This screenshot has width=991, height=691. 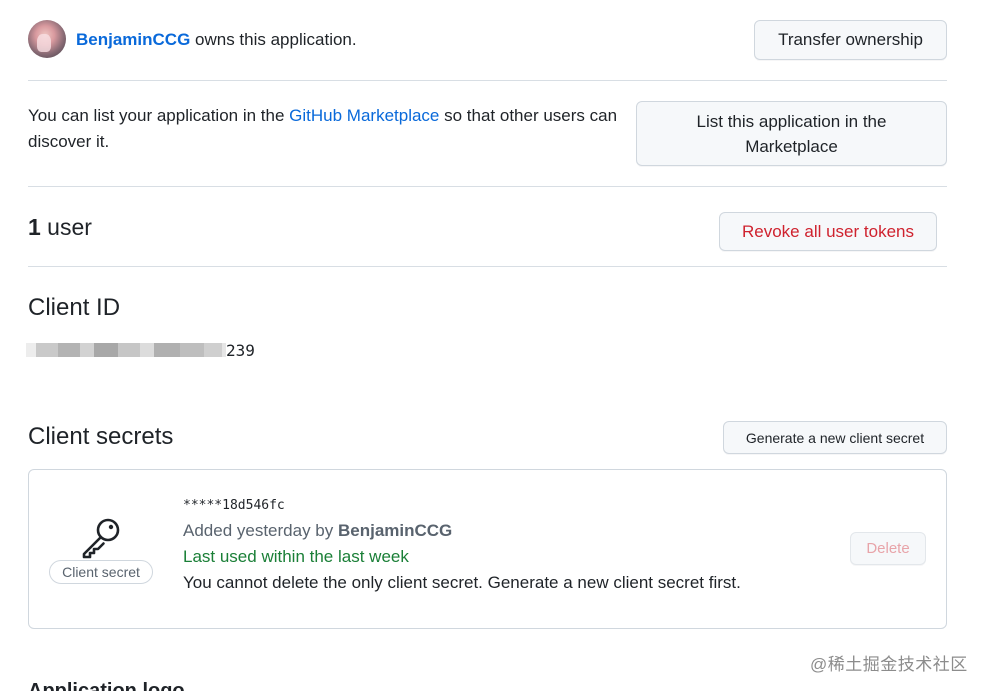 What do you see at coordinates (234, 505) in the screenshot?
I see `masked-secret: *****18d546fc` at bounding box center [234, 505].